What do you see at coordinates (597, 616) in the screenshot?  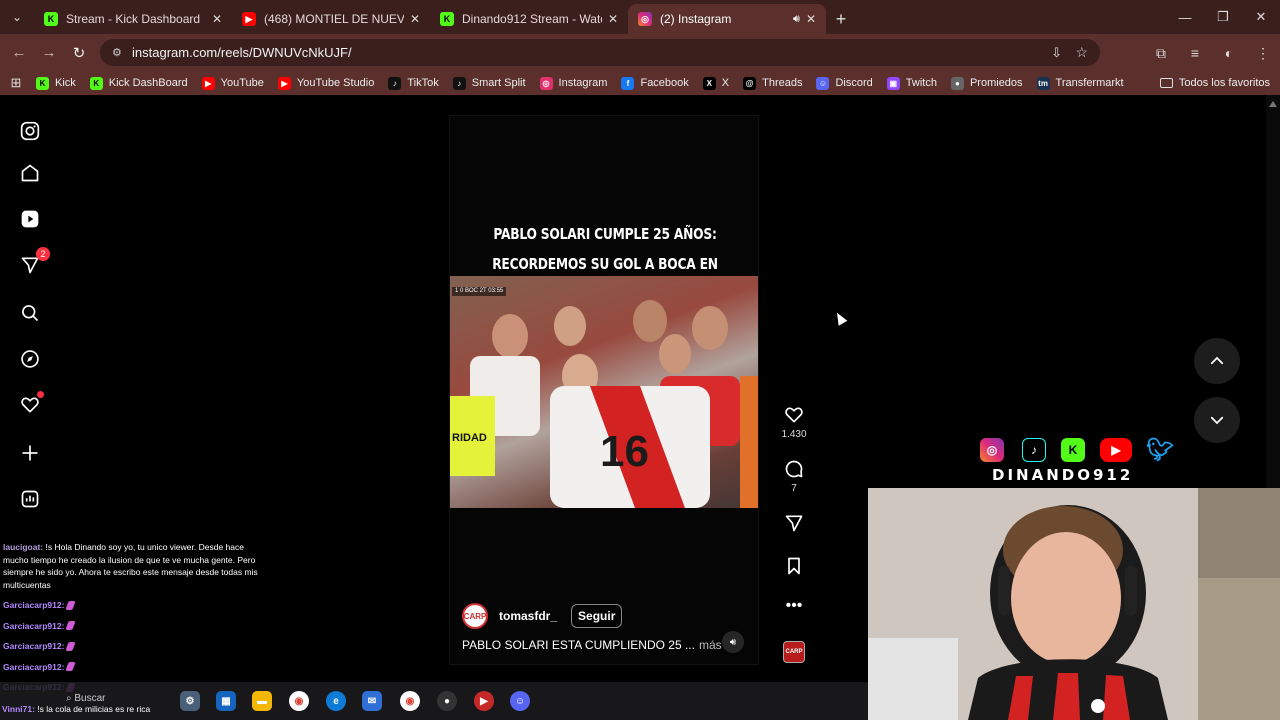 I see `follow-button: Seguir` at bounding box center [597, 616].